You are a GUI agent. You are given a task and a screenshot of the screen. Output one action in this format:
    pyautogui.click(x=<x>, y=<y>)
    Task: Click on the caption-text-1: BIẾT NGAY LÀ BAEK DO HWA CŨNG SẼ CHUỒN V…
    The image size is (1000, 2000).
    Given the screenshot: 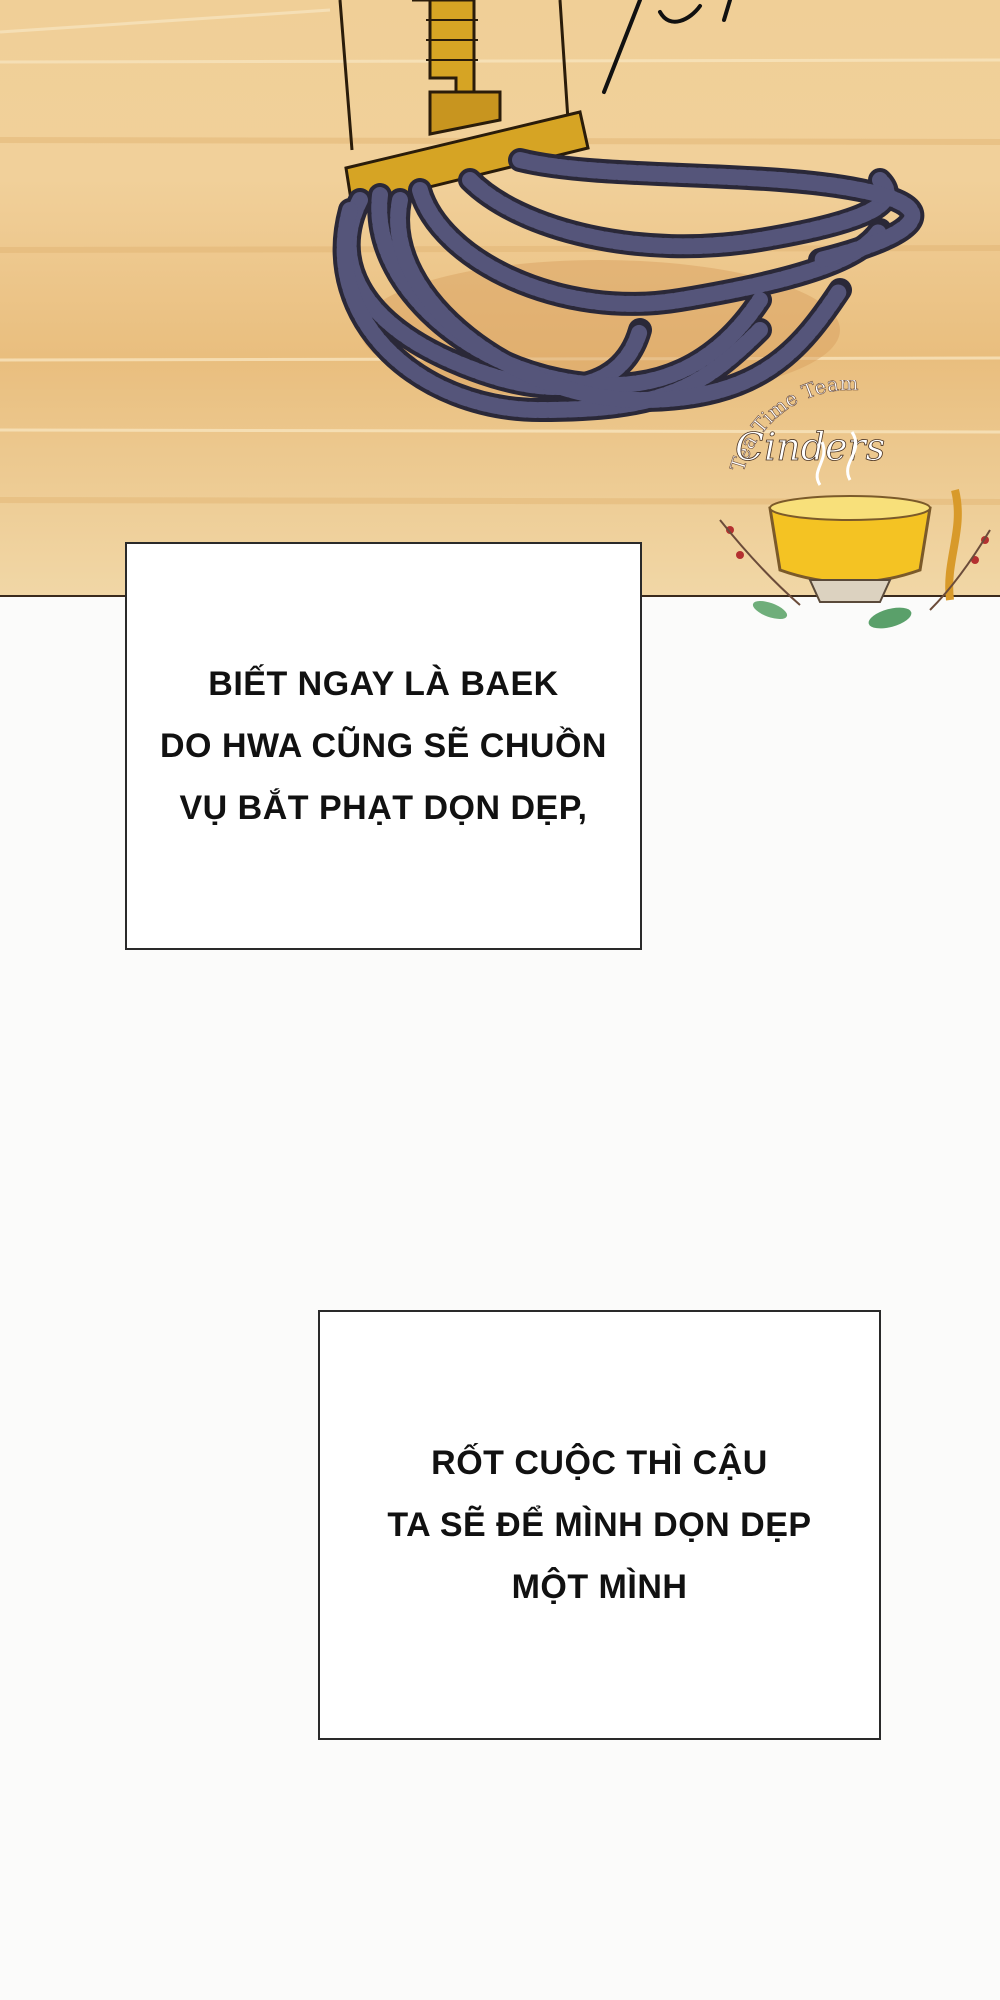 What is the action you would take?
    pyautogui.click(x=383, y=746)
    